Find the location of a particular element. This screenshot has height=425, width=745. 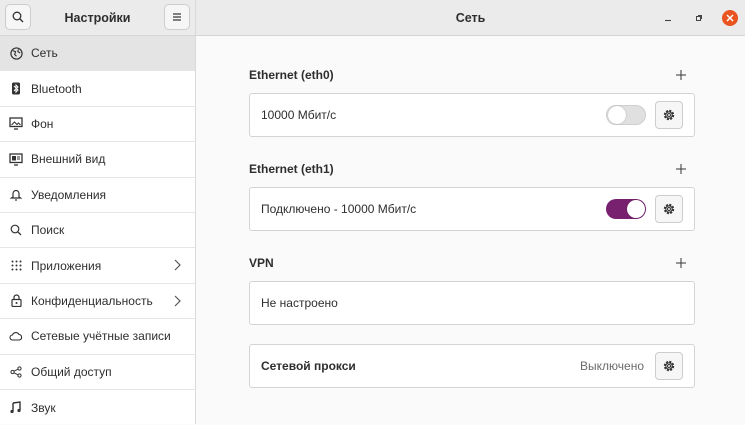

add-eth0-button is located at coordinates (681, 75).